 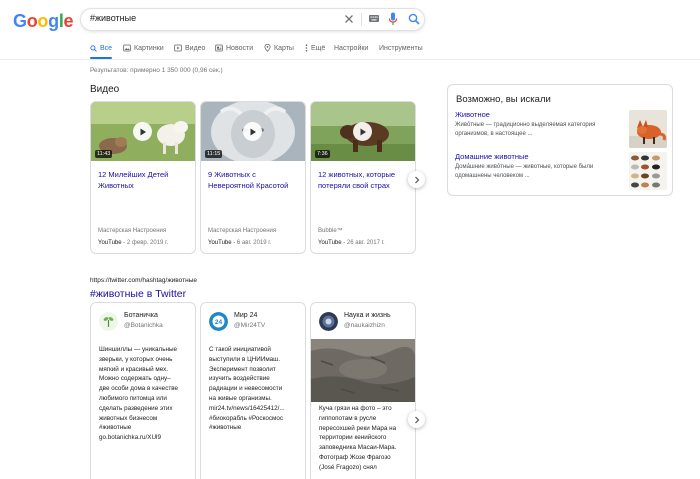 What do you see at coordinates (214, 154) in the screenshot?
I see `video-duration: 11:15` at bounding box center [214, 154].